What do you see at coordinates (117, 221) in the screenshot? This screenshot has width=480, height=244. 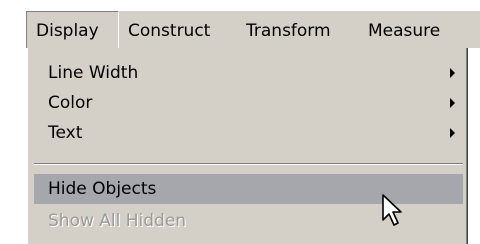 I see `menu-item-label: Show All Hidden` at bounding box center [117, 221].